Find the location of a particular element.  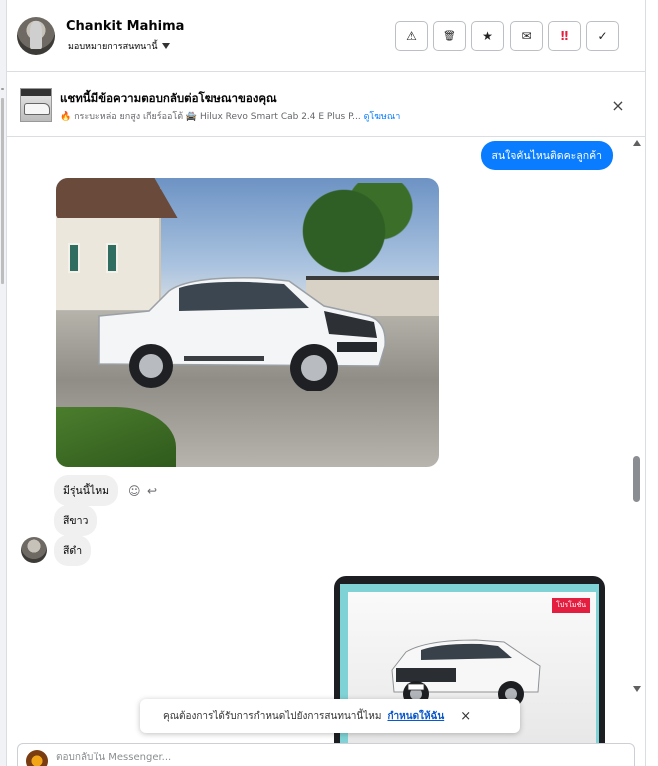

photo-grass is located at coordinates (116, 437).